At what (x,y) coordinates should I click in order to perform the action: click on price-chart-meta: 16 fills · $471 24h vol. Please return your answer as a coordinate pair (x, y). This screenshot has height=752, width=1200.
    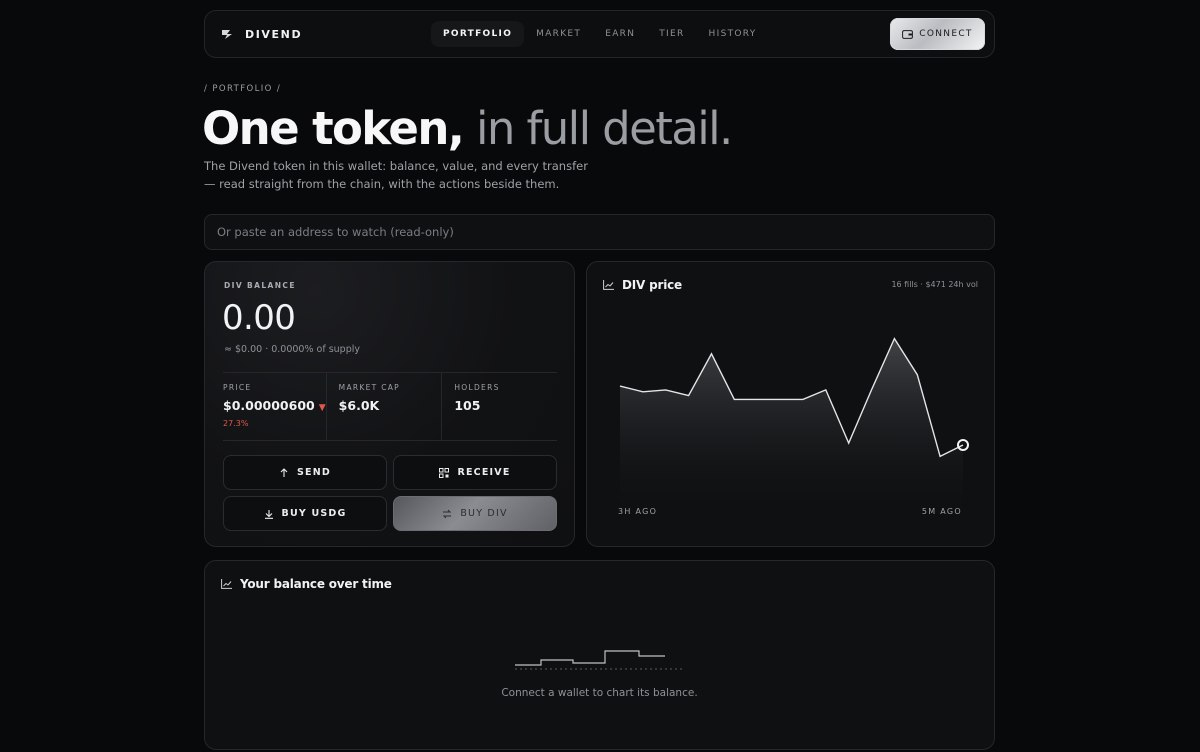
    Looking at the image, I should click on (934, 284).